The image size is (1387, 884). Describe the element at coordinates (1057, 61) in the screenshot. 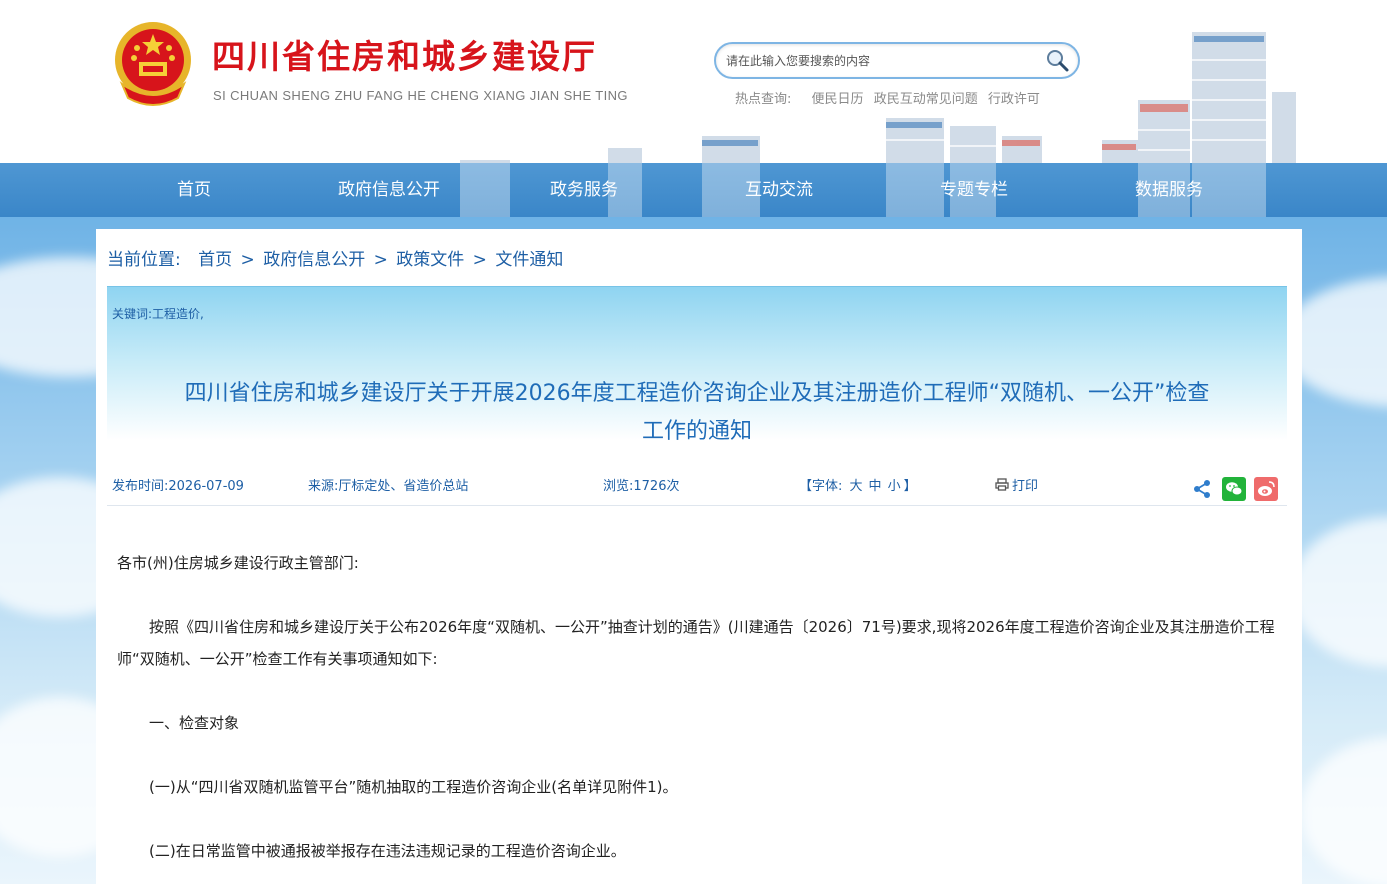

I see `search-icon` at that location.